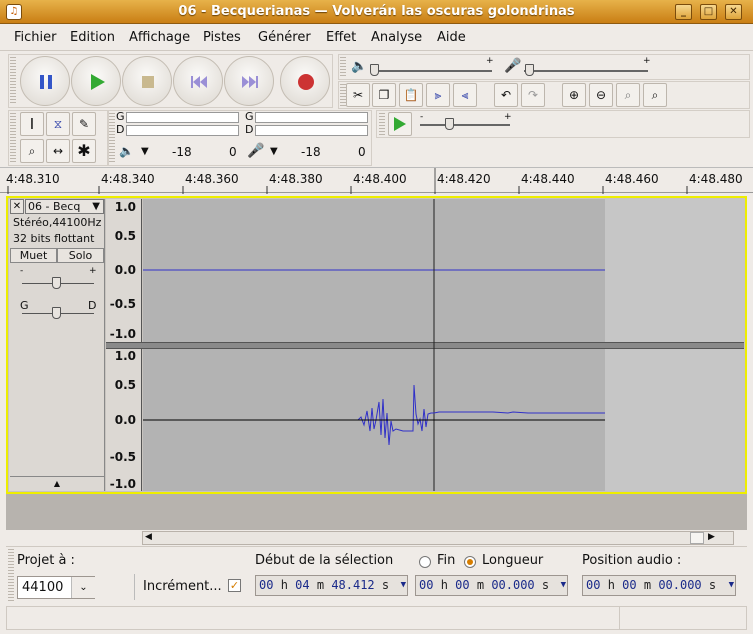 Image resolution: width=753 pixels, height=634 pixels. Describe the element at coordinates (491, 585) in the screenshot. I see `selection-length-field: 00 h 00 m 00.000 s ▼` at that location.